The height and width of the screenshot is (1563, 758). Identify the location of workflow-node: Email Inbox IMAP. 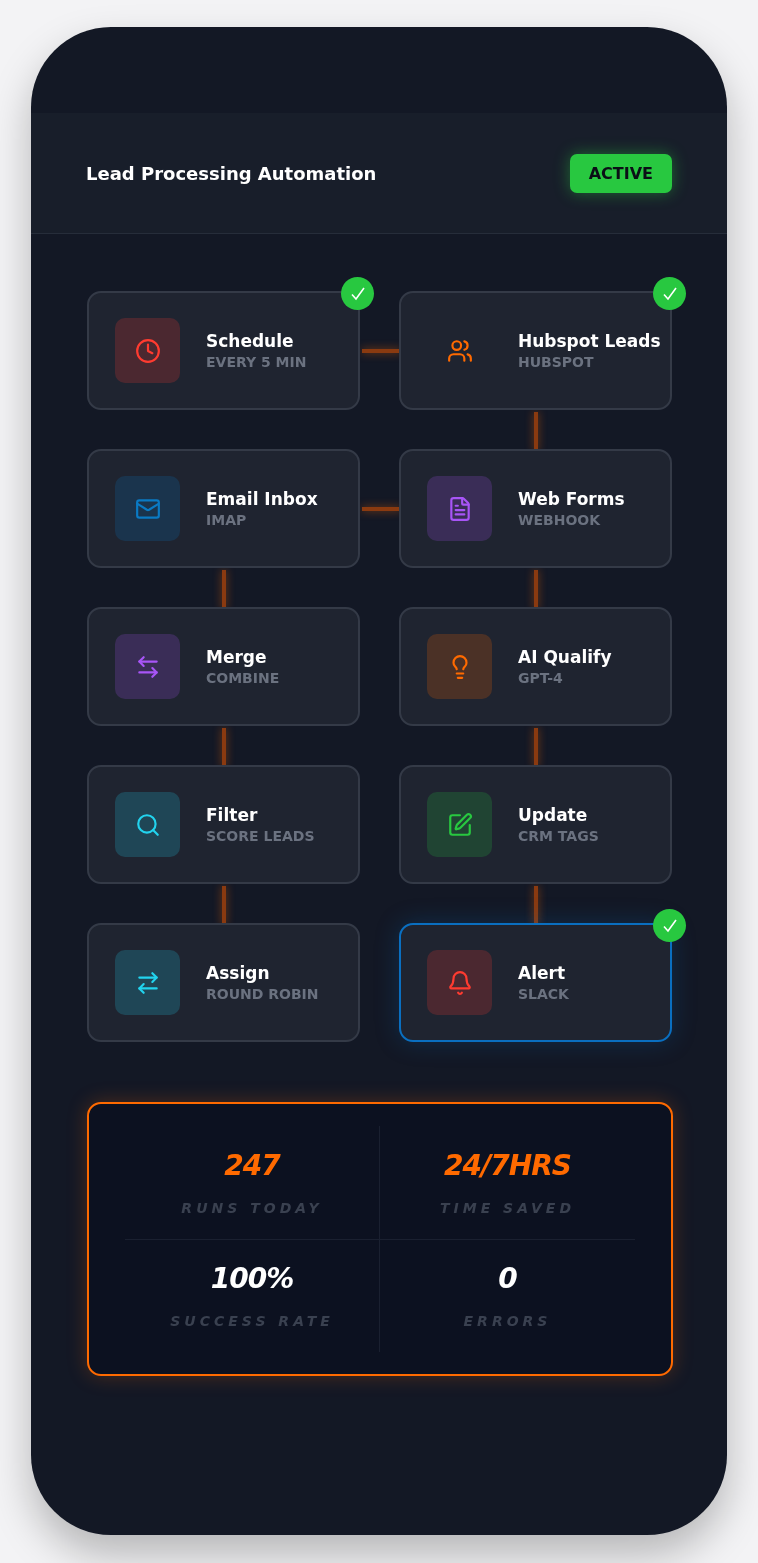
(223, 508).